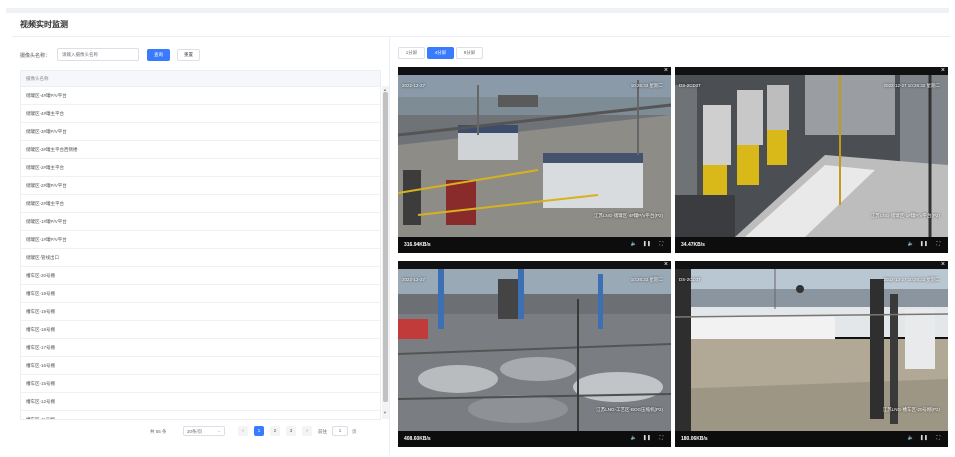 Image resolution: width=955 pixels, height=457 pixels. What do you see at coordinates (200, 150) in the screenshot?
I see `table-row: 储罐区-3#罐主平台西侧楼` at bounding box center [200, 150].